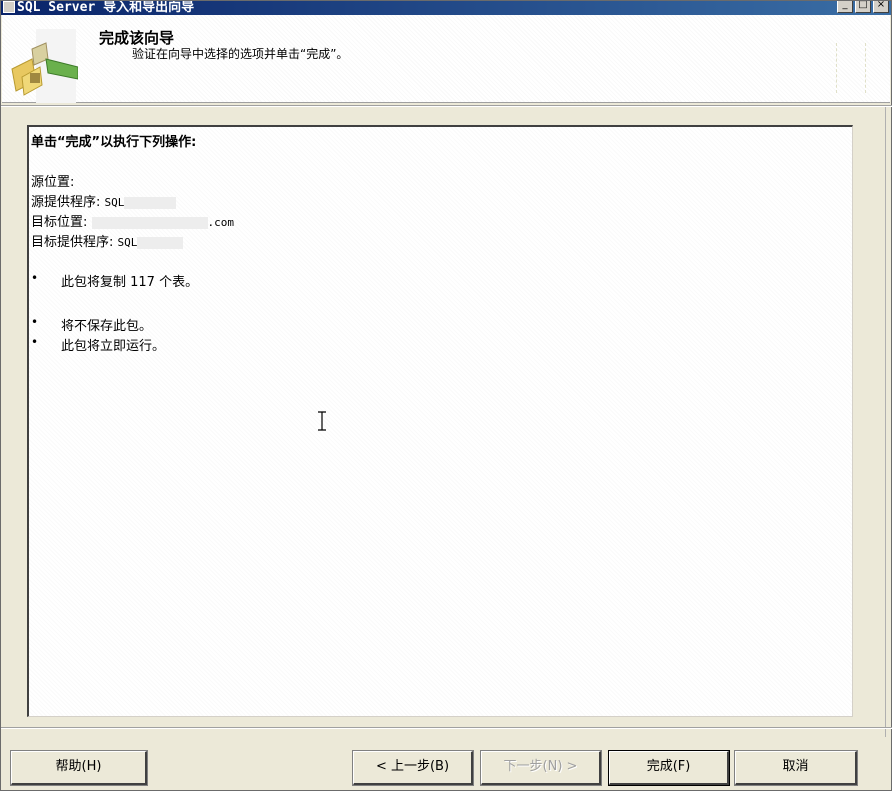 The width and height of the screenshot is (892, 791). Describe the element at coordinates (106, 8) in the screenshot. I see `window-title: SQL Server 导入和导出向导` at that location.